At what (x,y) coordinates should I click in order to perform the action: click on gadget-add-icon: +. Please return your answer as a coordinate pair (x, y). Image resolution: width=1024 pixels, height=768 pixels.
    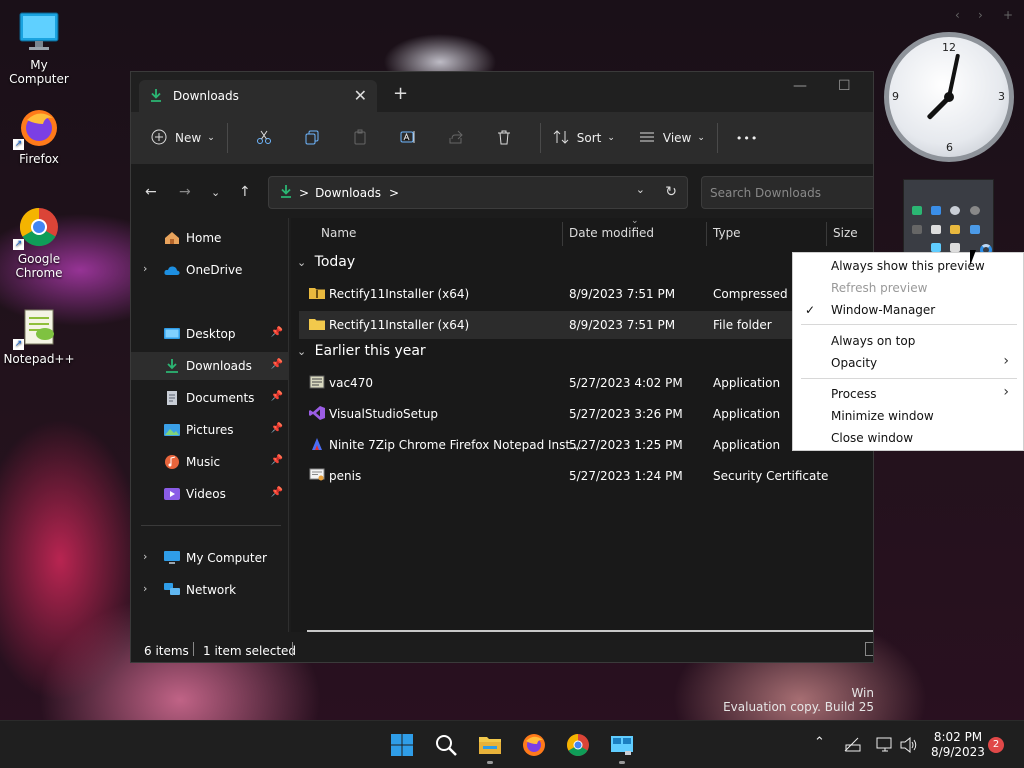
    Looking at the image, I should click on (1008, 15).